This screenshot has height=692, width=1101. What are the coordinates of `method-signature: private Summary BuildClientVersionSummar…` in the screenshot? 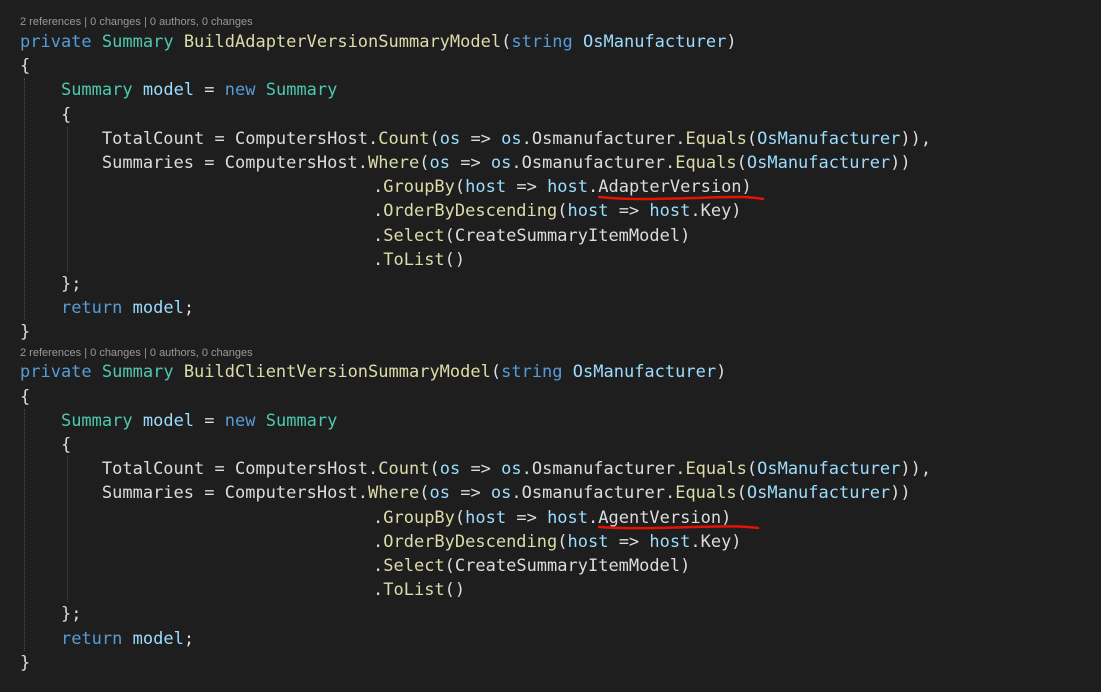 It's located at (373, 372).